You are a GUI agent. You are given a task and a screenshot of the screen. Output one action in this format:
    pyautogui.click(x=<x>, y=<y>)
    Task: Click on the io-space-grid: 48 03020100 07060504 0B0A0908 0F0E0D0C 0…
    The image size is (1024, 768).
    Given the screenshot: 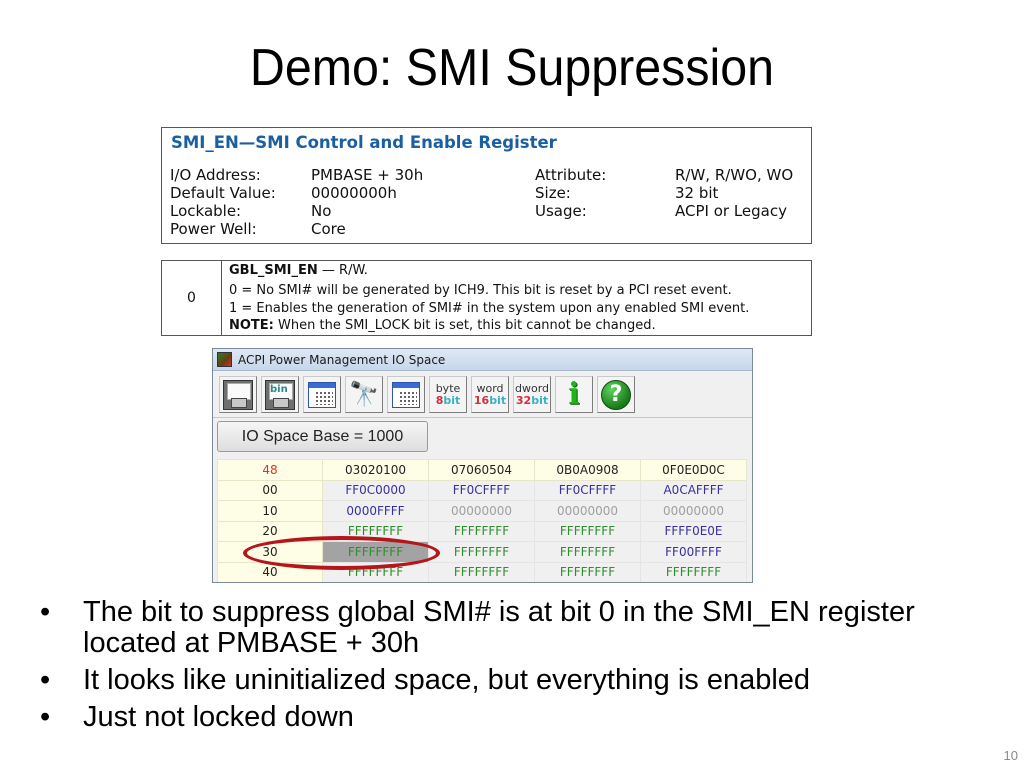 What is the action you would take?
    pyautogui.click(x=482, y=520)
    